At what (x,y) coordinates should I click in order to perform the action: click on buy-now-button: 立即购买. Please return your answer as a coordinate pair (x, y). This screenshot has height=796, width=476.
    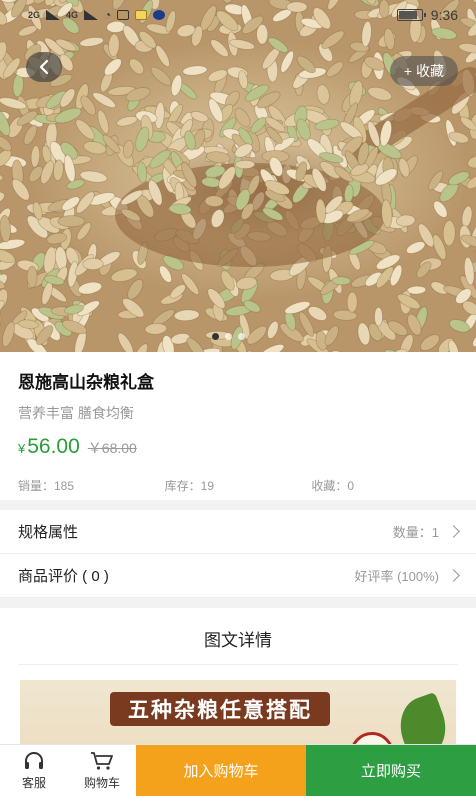
    Looking at the image, I should click on (391, 770).